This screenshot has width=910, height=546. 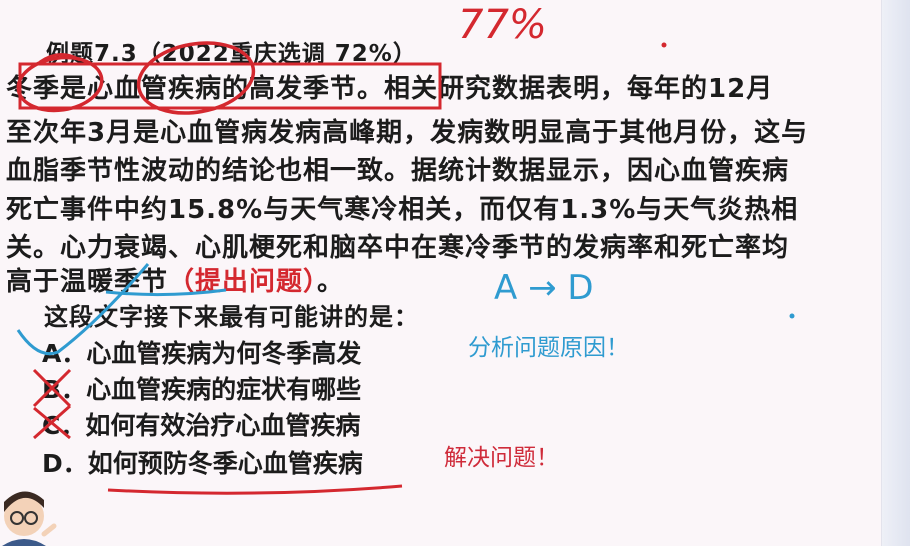 I want to click on option-d: D．如何预防冬季心血管疾病, so click(x=202, y=462).